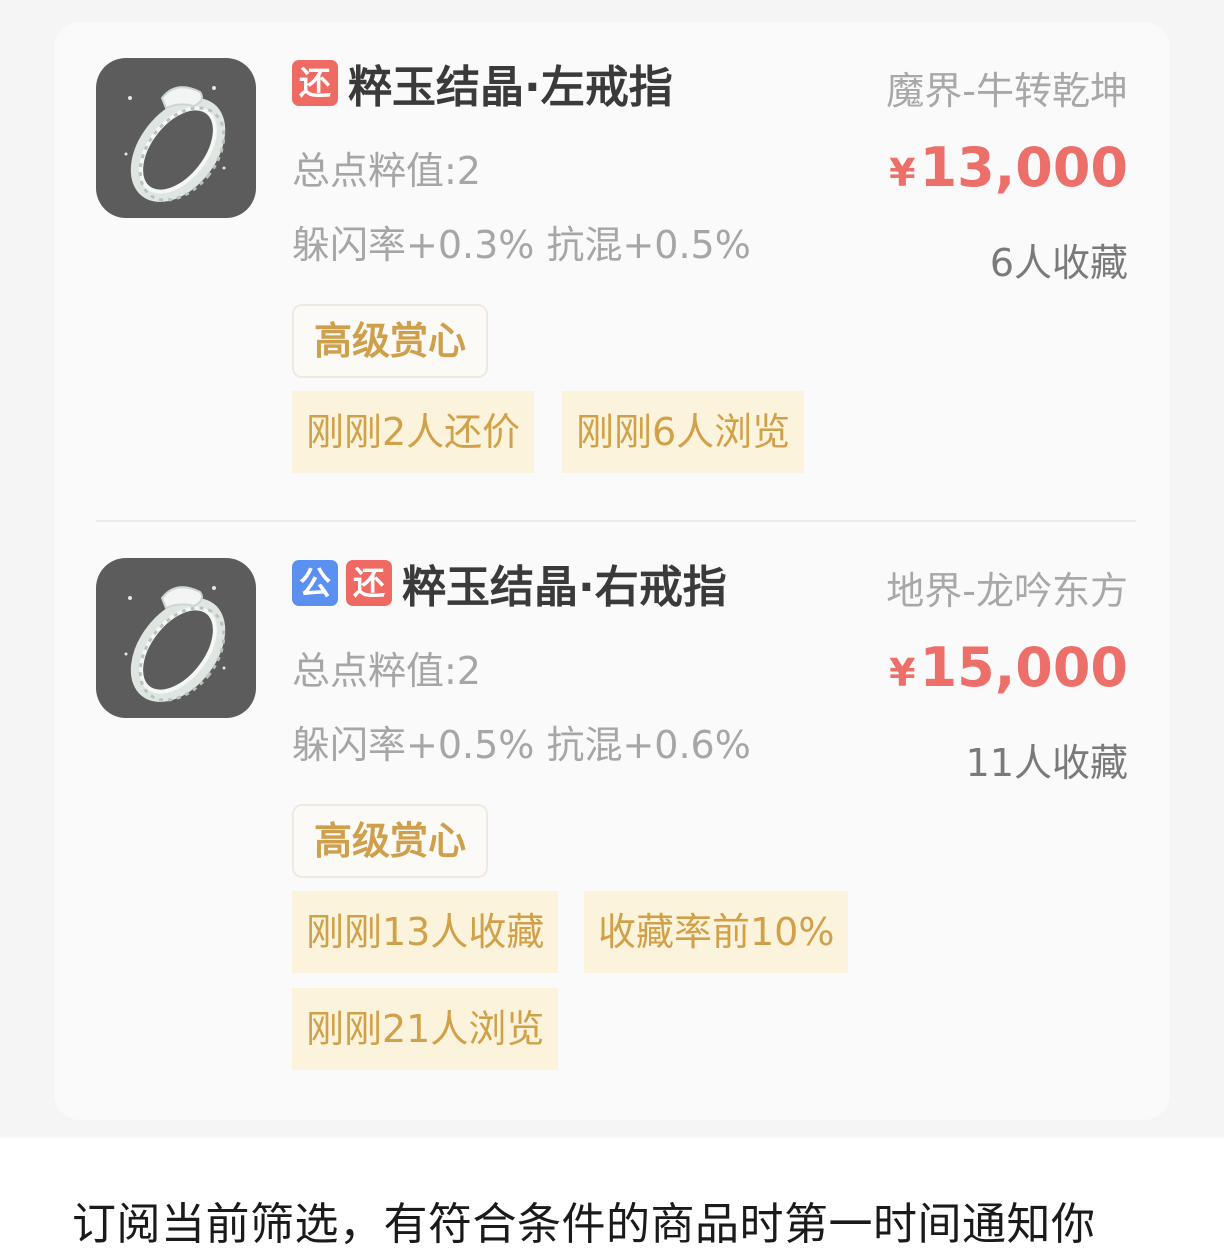 Image resolution: width=1224 pixels, height=1253 pixels. What do you see at coordinates (425, 932) in the screenshot?
I see `activity-tag: 刚刚13人收藏` at bounding box center [425, 932].